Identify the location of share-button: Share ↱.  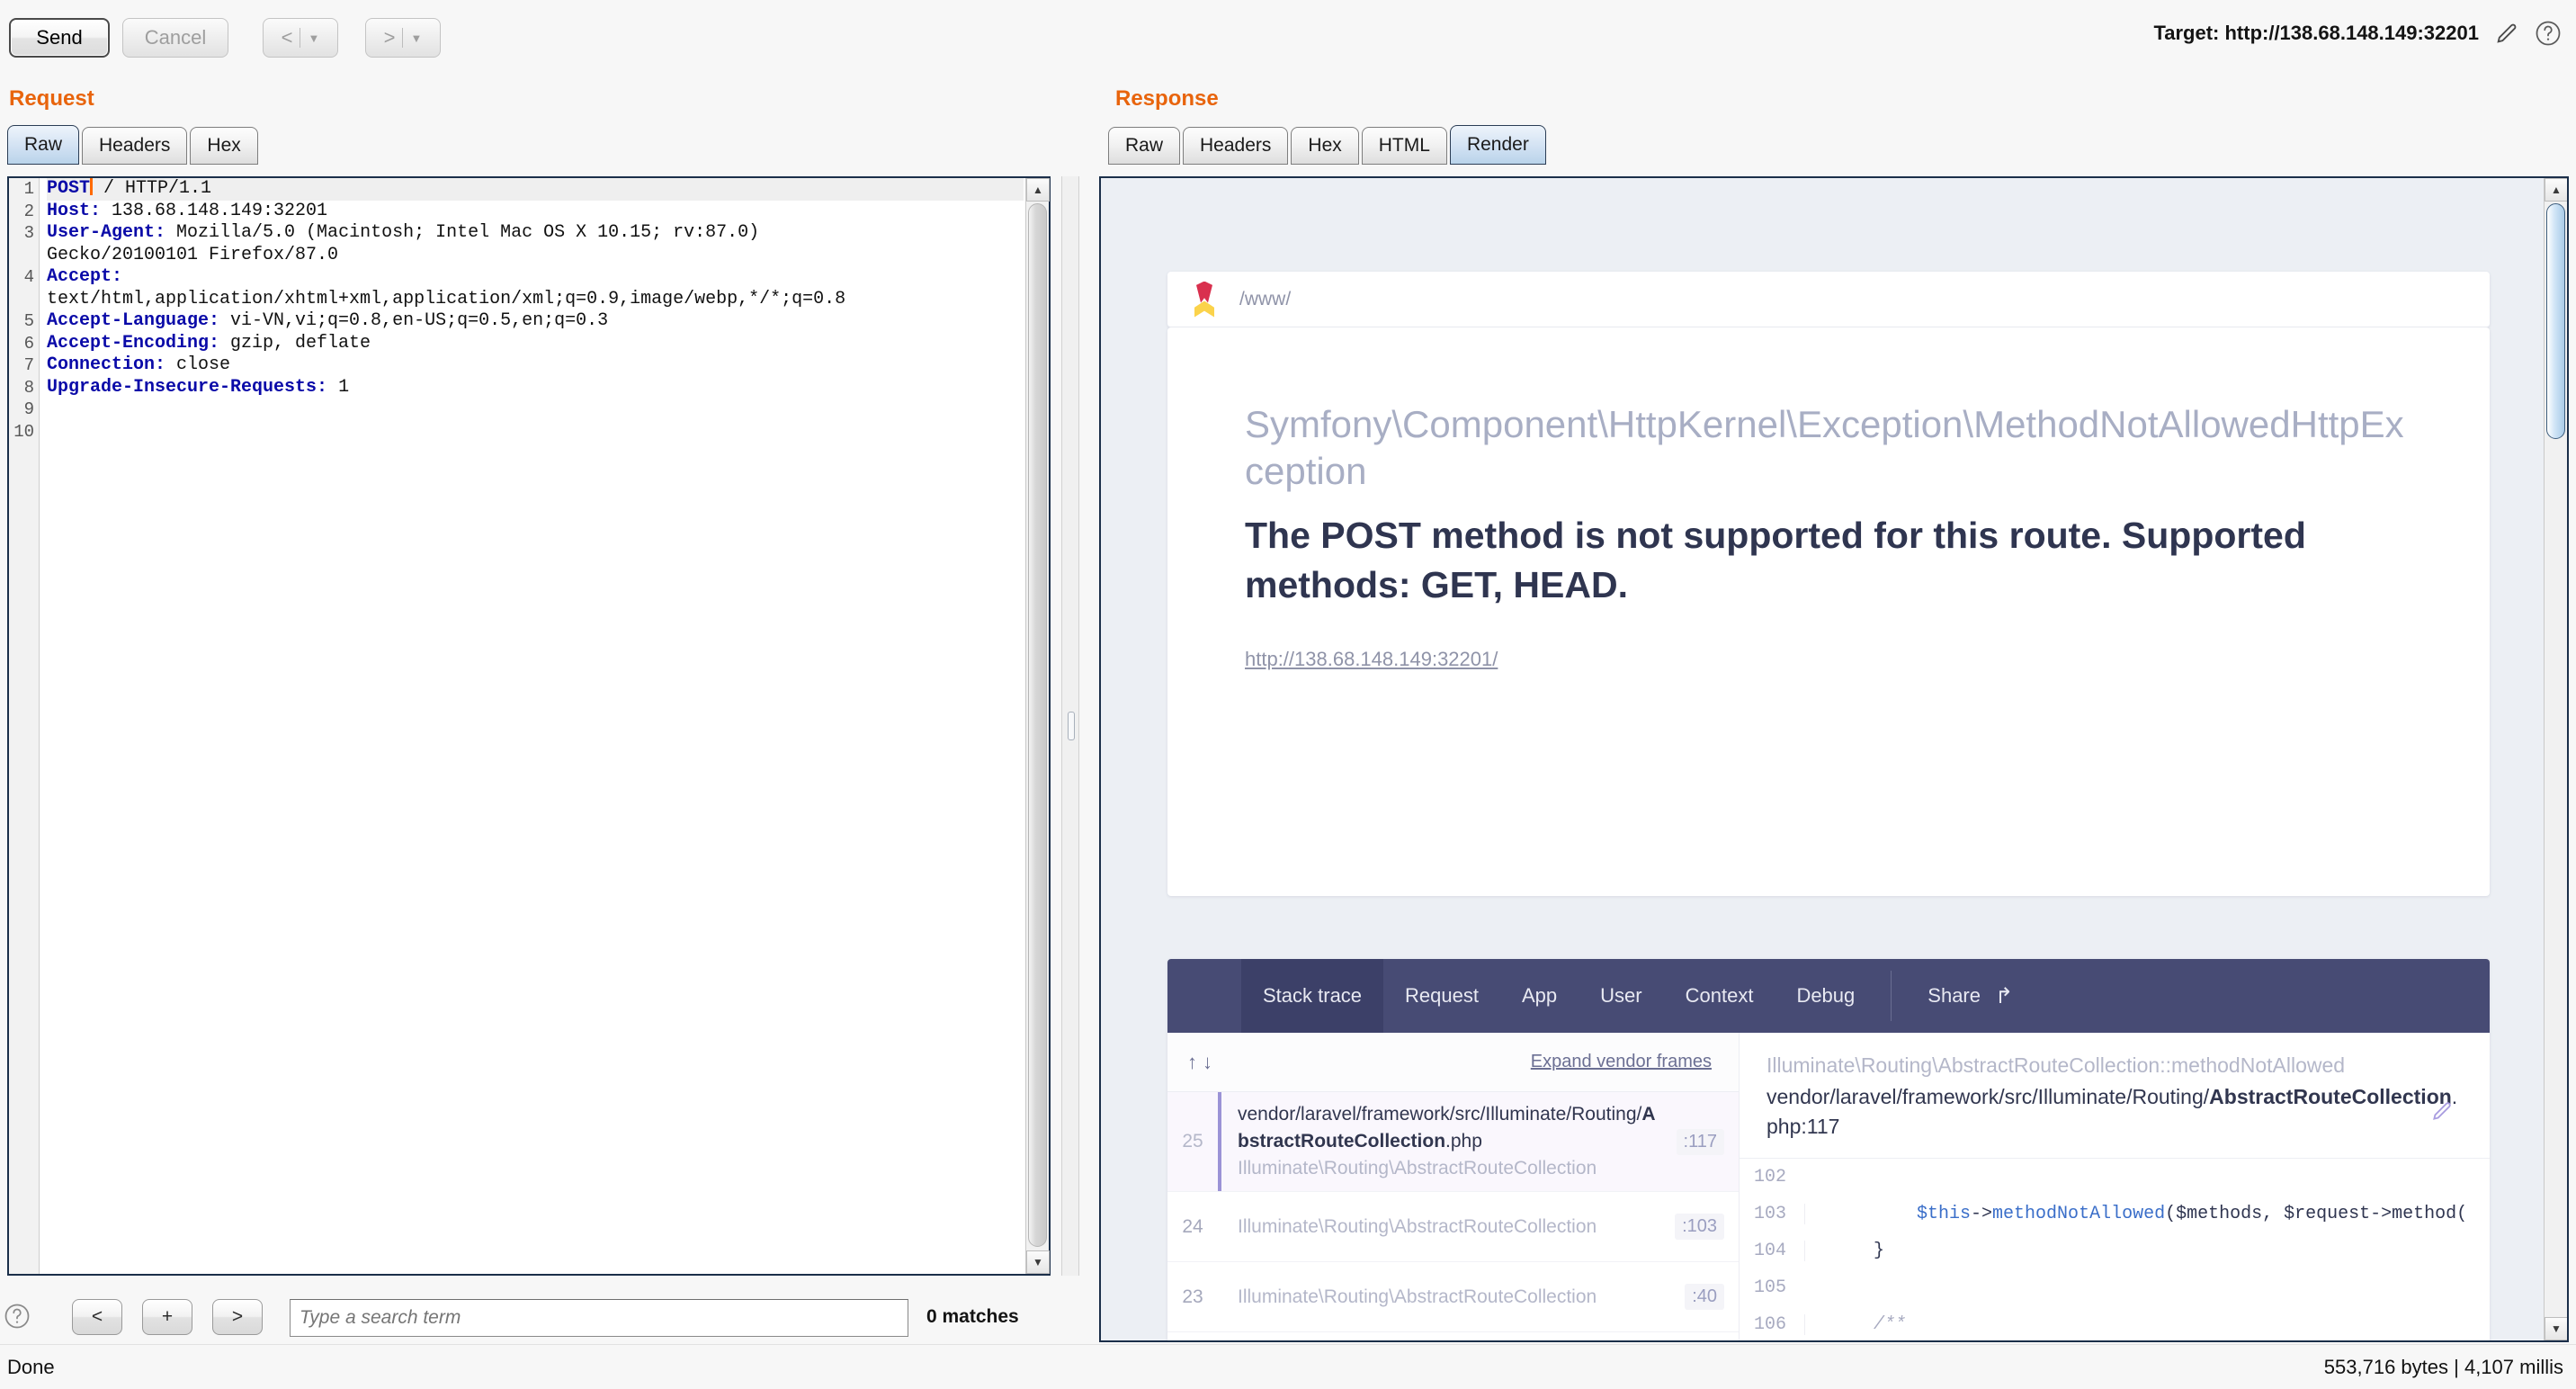
(1970, 996).